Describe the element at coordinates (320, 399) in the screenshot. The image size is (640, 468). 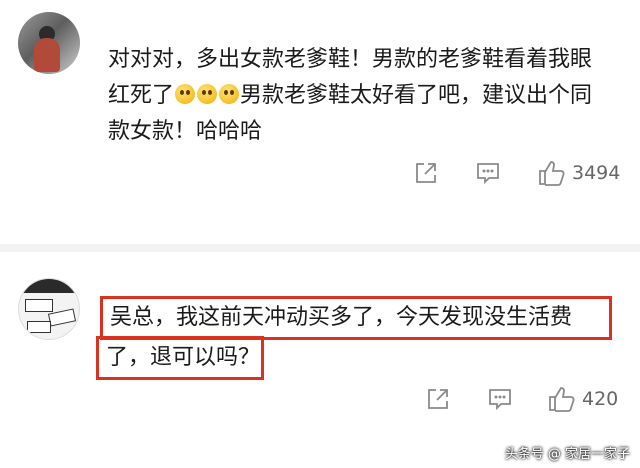
I see `comment-actions: 420` at that location.